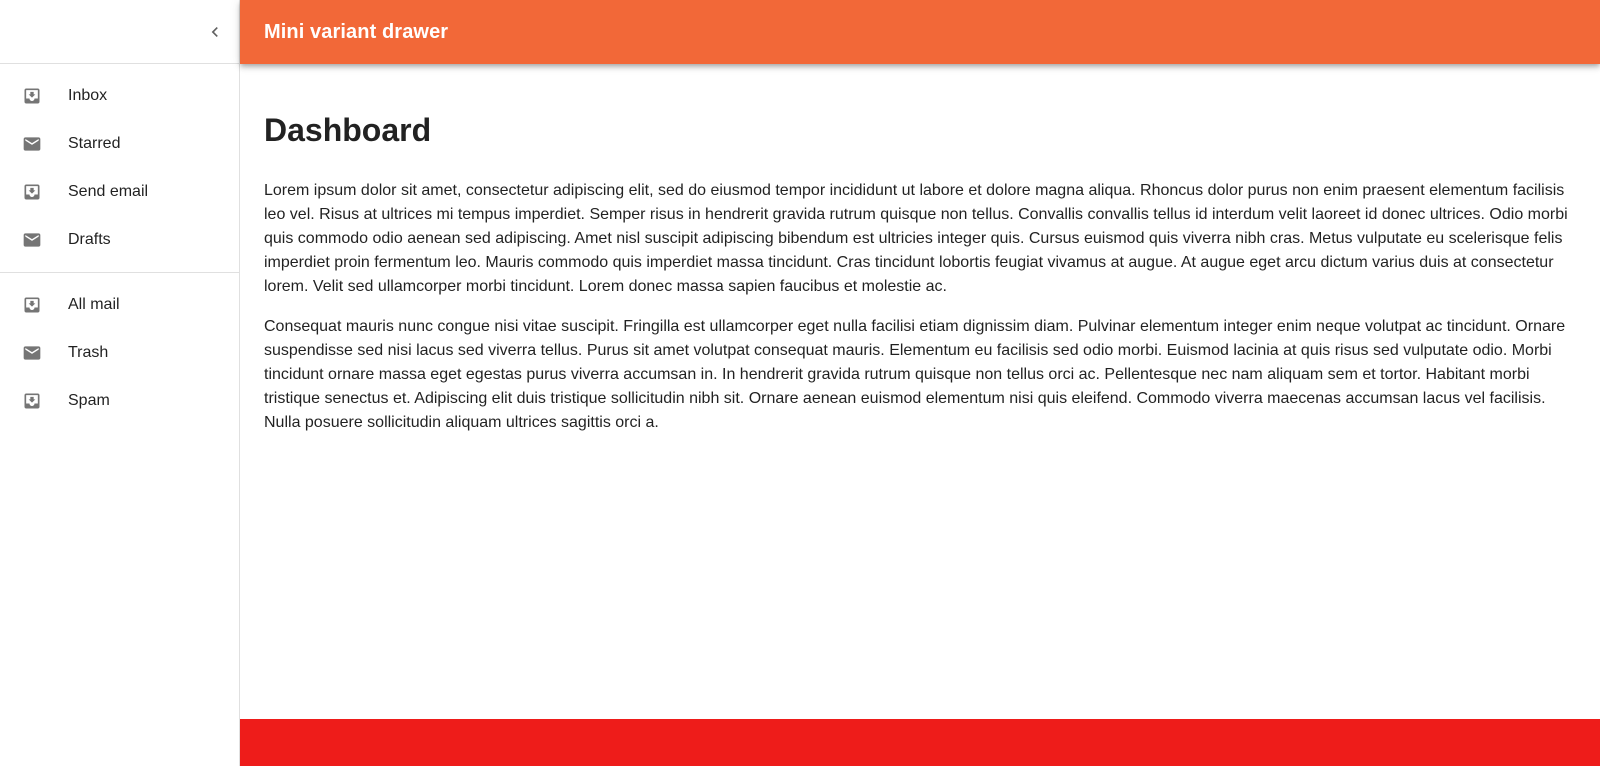 The height and width of the screenshot is (766, 1600). Describe the element at coordinates (94, 143) in the screenshot. I see `nav-item-label: Starred` at that location.